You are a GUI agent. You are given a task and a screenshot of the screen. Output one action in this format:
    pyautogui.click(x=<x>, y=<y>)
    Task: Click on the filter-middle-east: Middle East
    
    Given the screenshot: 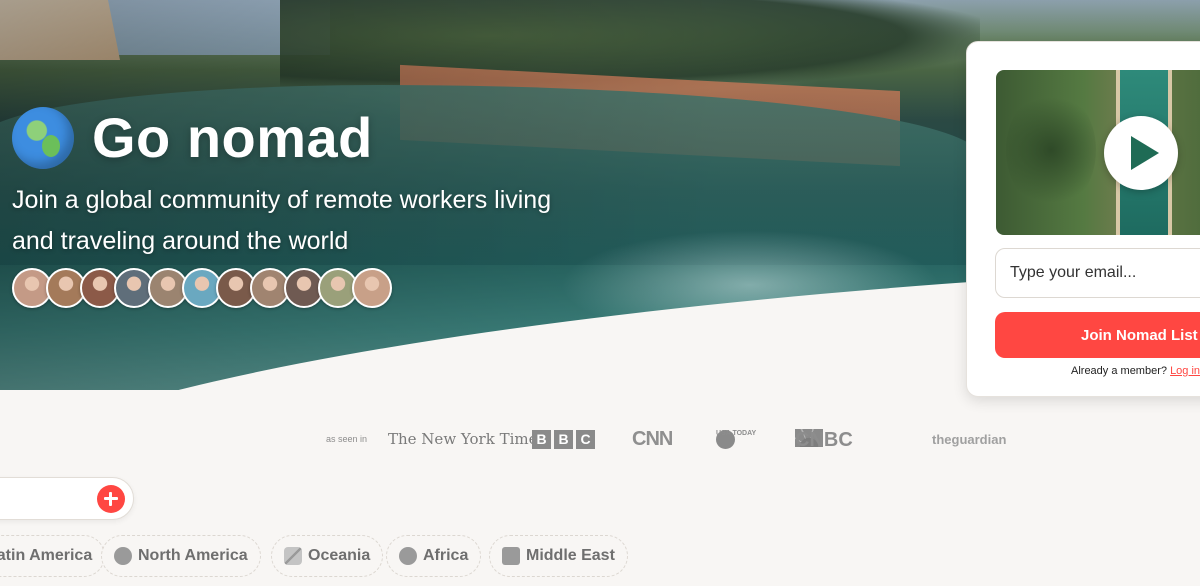 What is the action you would take?
    pyautogui.click(x=558, y=556)
    